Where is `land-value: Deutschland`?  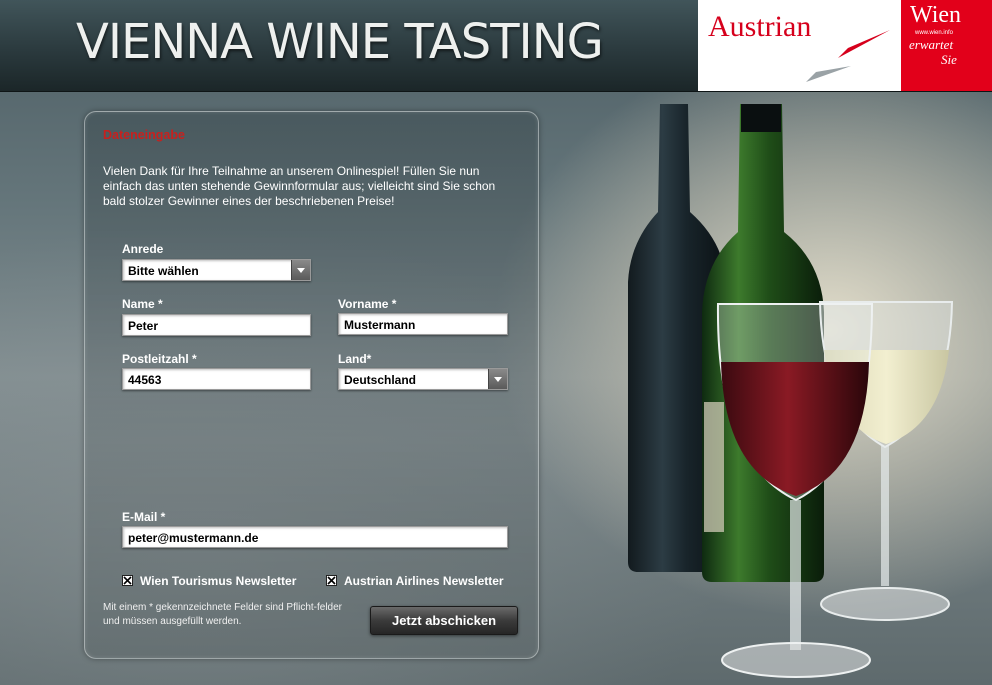
land-value: Deutschland is located at coordinates (380, 380).